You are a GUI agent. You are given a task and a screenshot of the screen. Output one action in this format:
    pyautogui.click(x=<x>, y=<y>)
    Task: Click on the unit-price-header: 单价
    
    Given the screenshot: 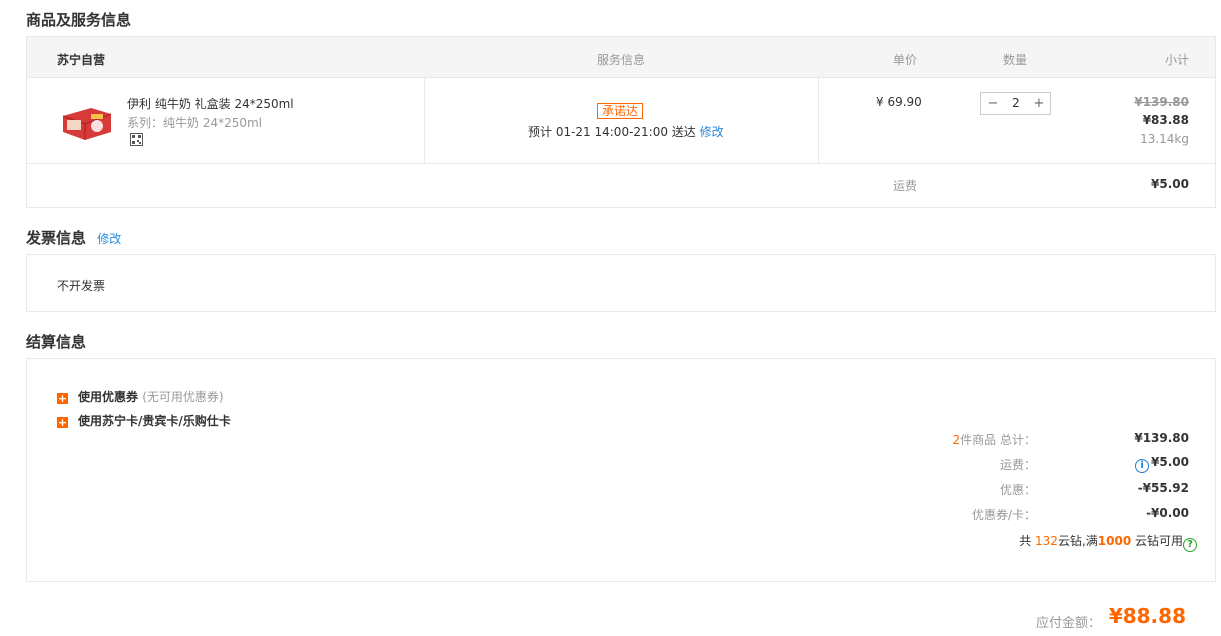 What is the action you would take?
    pyautogui.click(x=905, y=60)
    